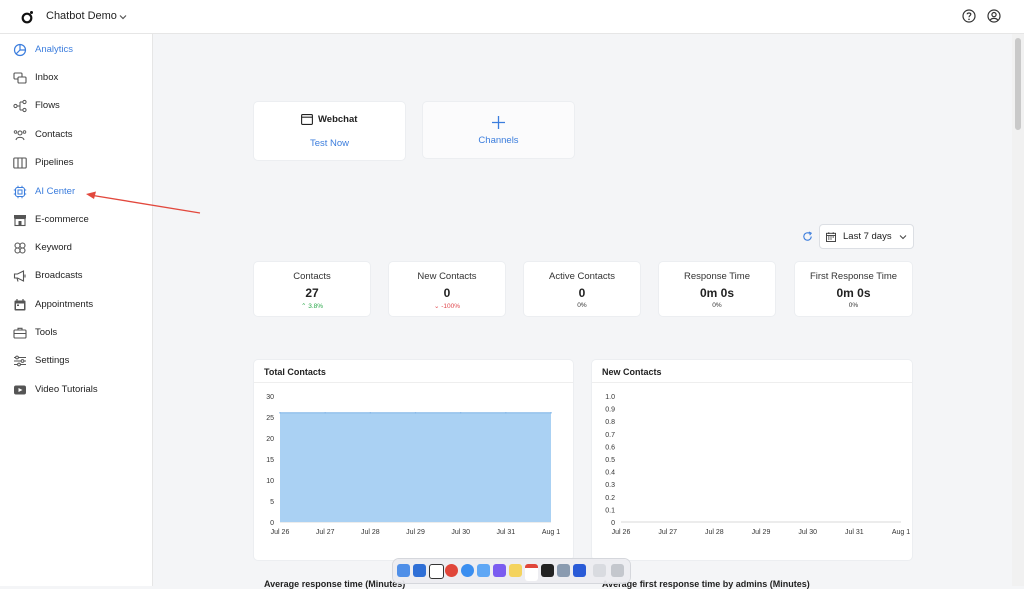  Describe the element at coordinates (419, 570) in the screenshot. I see `mail-icon` at that location.